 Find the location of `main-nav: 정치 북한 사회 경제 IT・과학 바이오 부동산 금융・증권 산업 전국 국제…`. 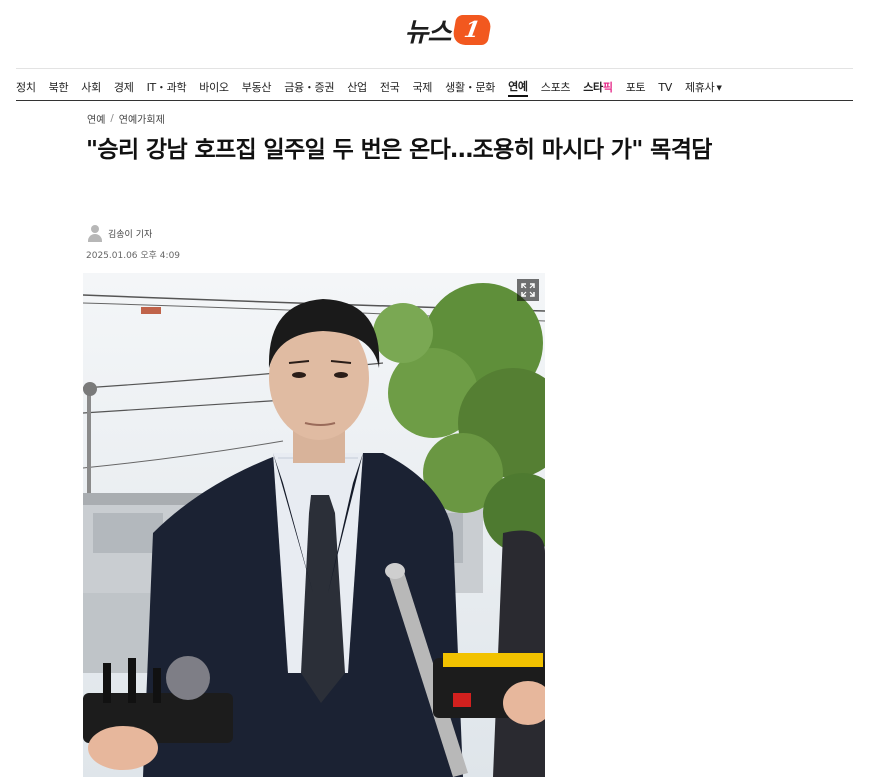

main-nav: 정치 북한 사회 경제 IT・과학 바이오 부동산 금융・증권 산업 전국 국제… is located at coordinates (375, 87).